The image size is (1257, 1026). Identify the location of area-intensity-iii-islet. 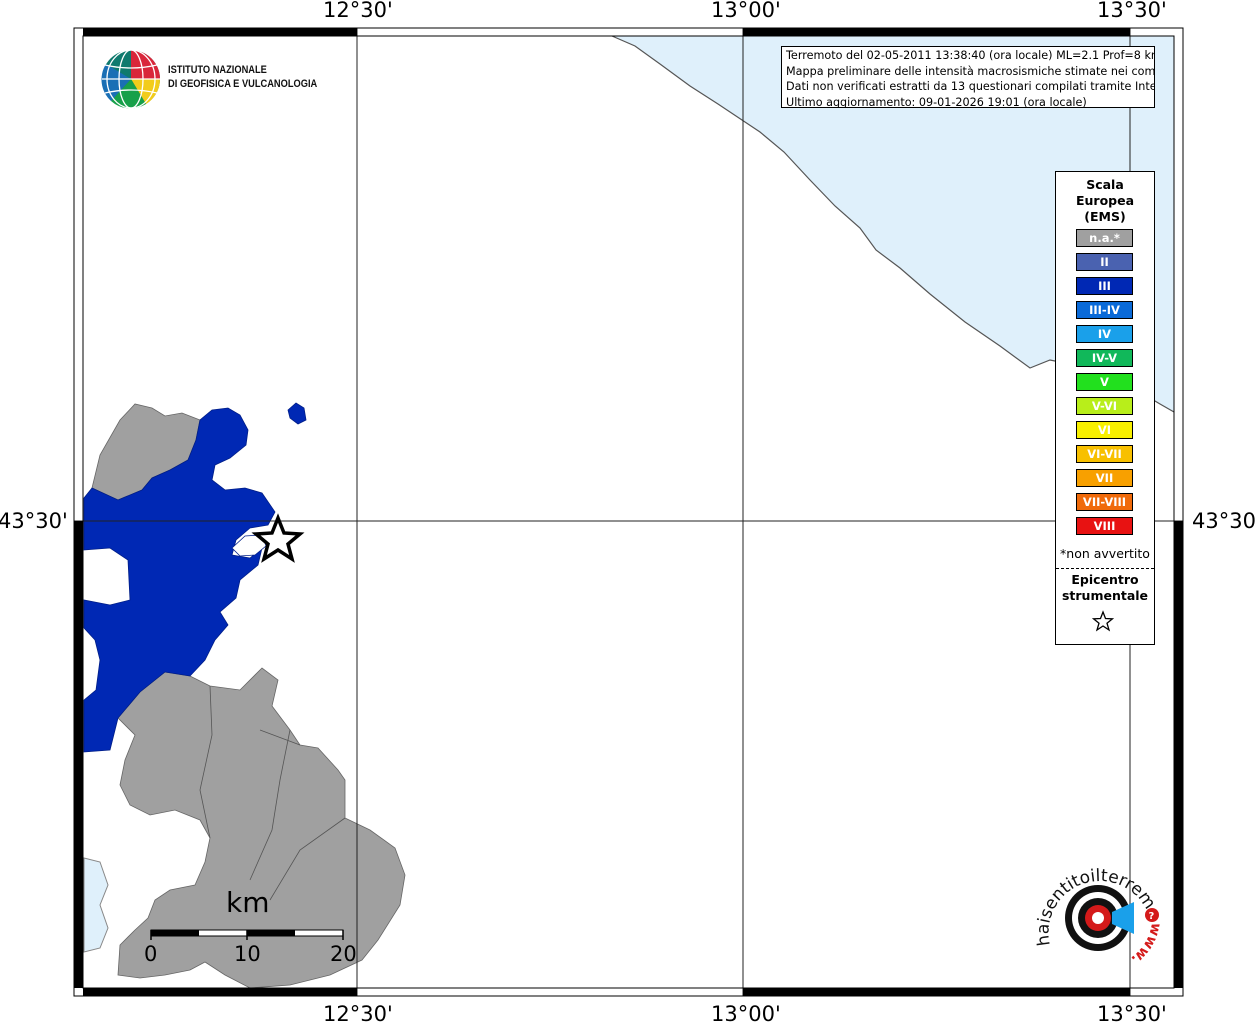
(297, 413).